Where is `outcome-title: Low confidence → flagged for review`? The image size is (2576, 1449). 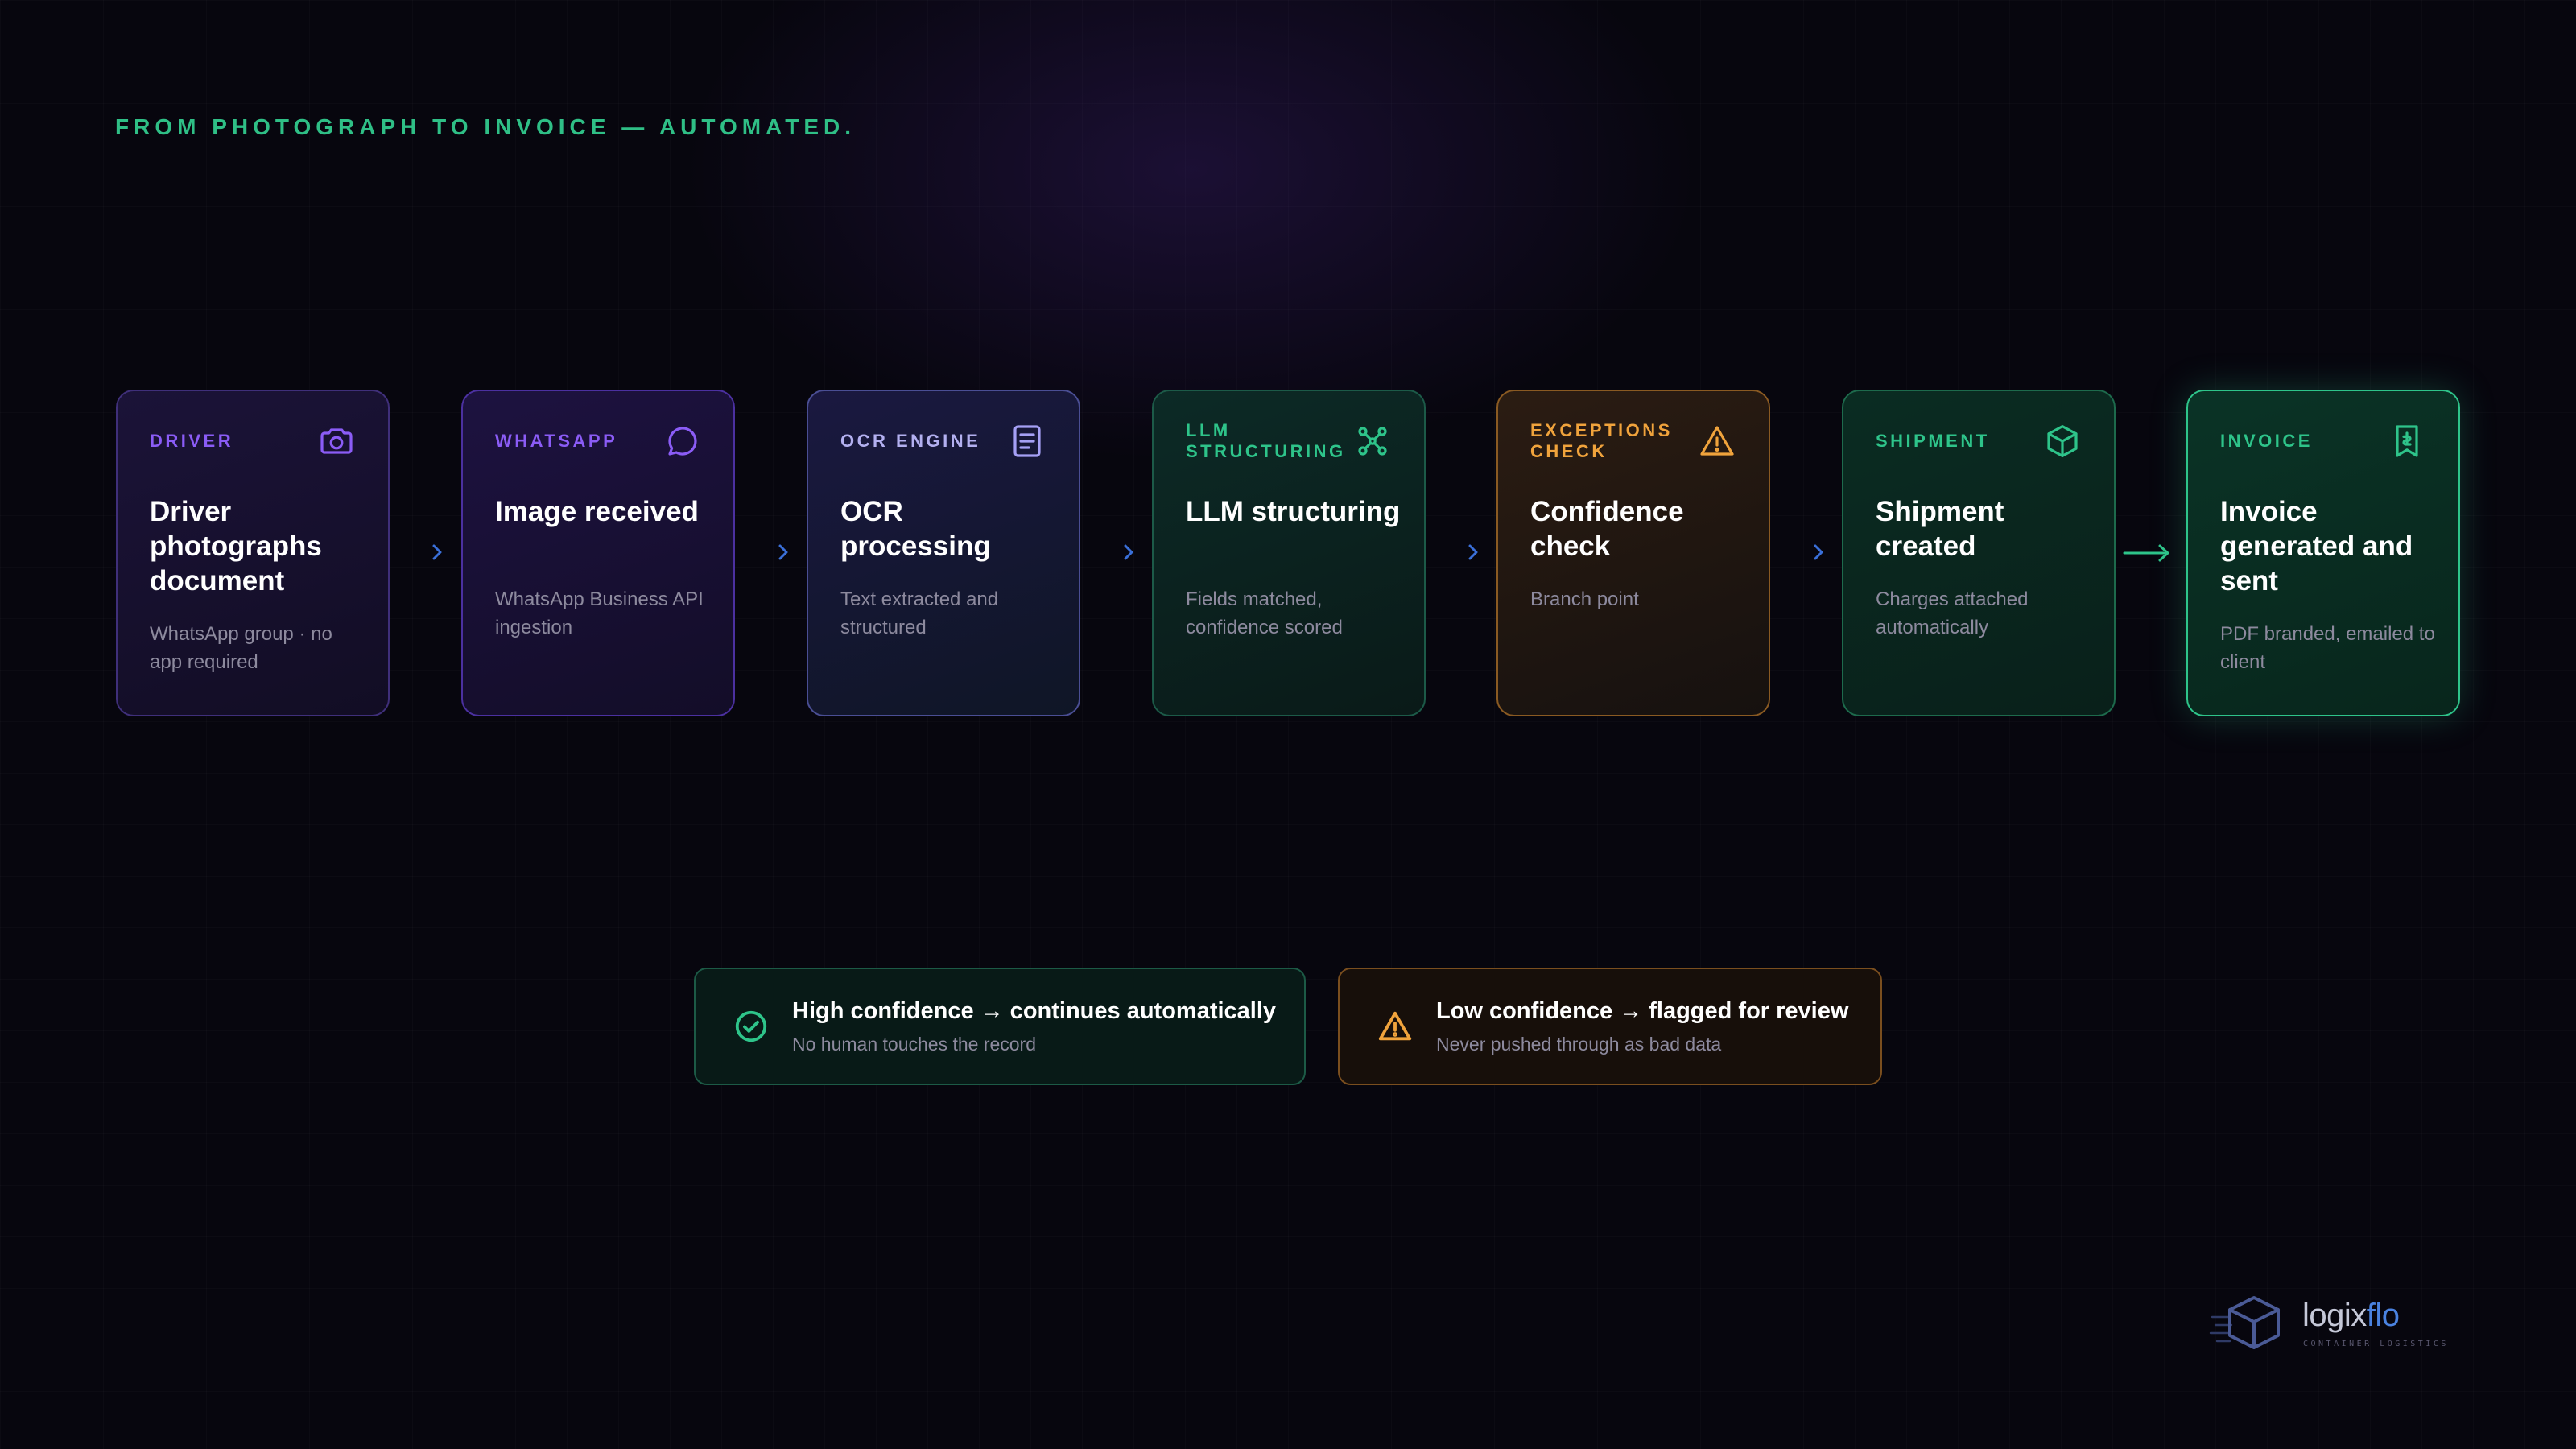 outcome-title: Low confidence → flagged for review is located at coordinates (1642, 1011).